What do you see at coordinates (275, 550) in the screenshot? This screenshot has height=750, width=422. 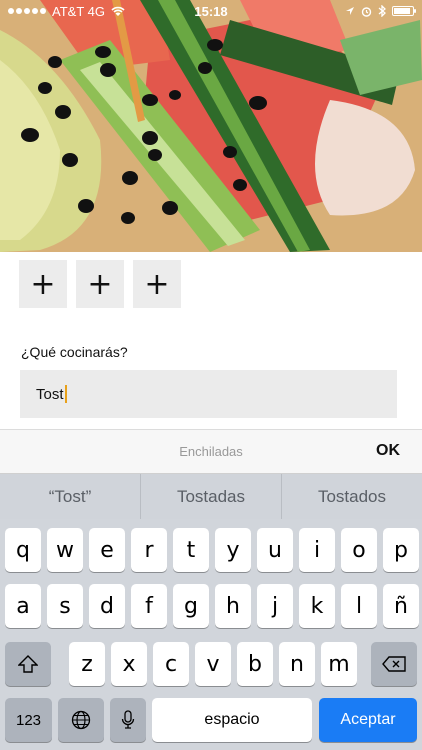 I see `key-u: u` at bounding box center [275, 550].